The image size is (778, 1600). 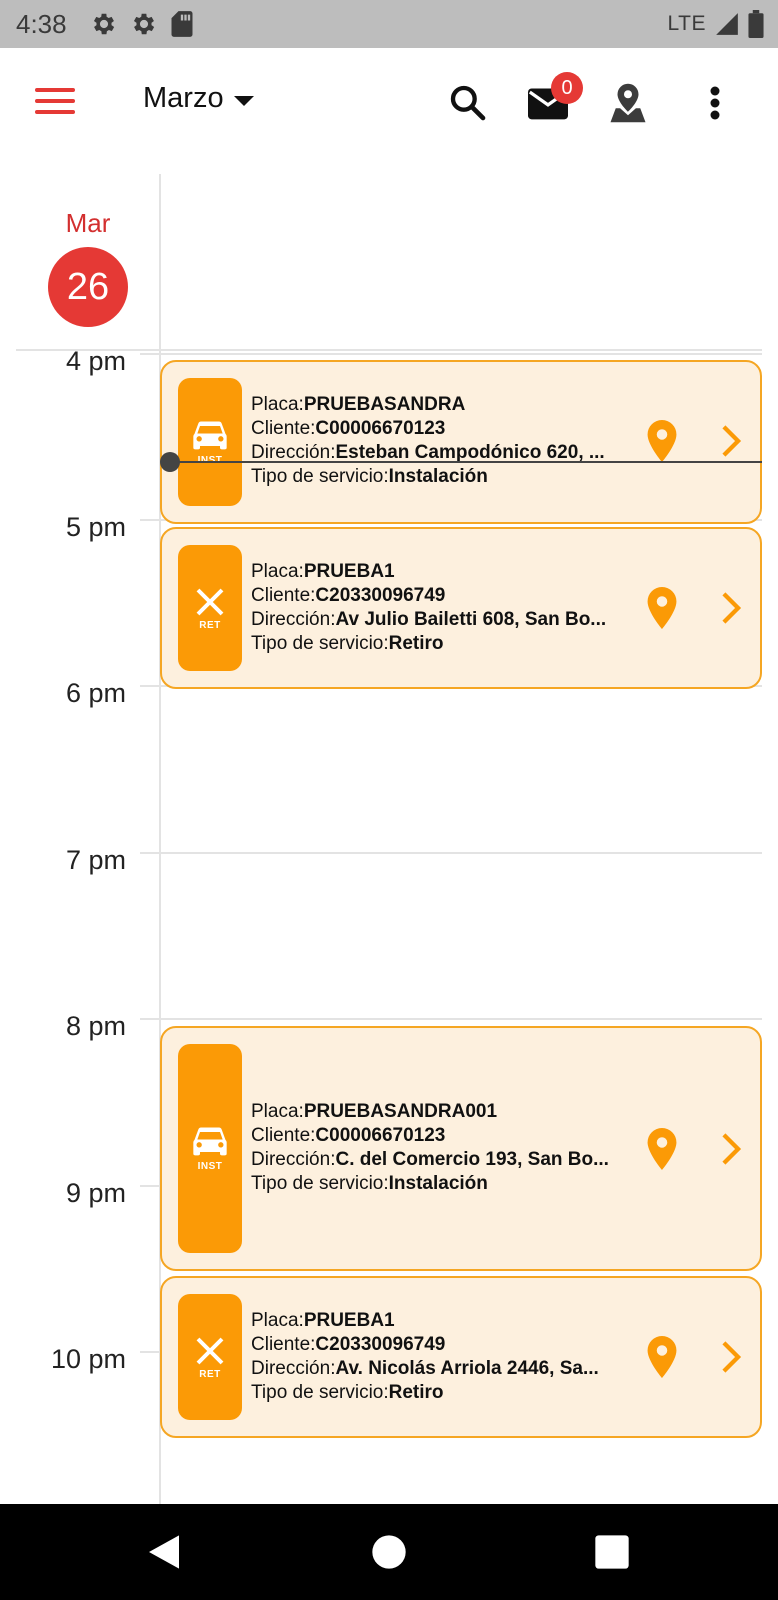 I want to click on status-icons-right: LTE, so click(x=716, y=24).